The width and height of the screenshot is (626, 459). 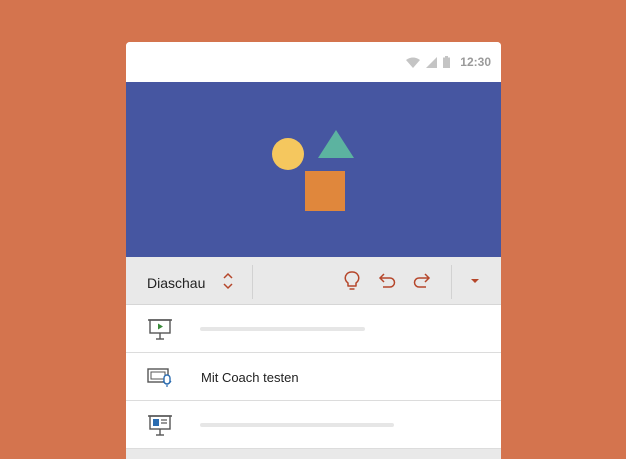 What do you see at coordinates (288, 154) in the screenshot?
I see `slide-circle-shape` at bounding box center [288, 154].